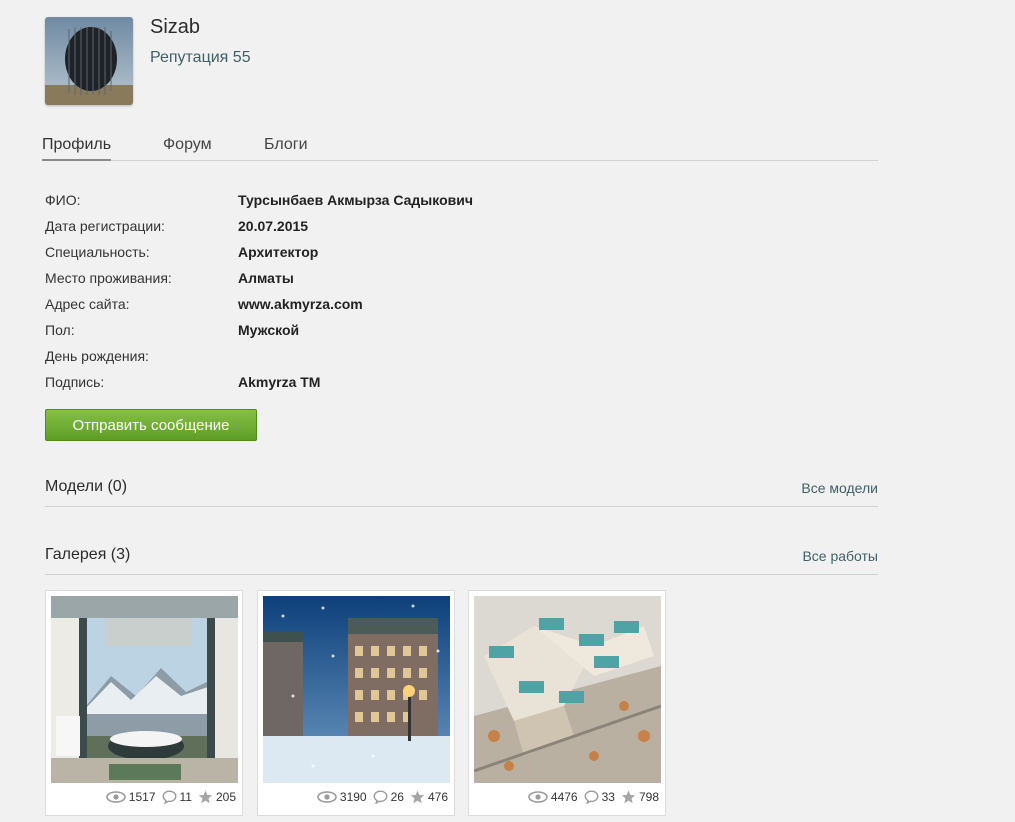 Image resolution: width=1015 pixels, height=822 pixels. Describe the element at coordinates (97, 356) in the screenshot. I see `info-label: День рождения:` at that location.